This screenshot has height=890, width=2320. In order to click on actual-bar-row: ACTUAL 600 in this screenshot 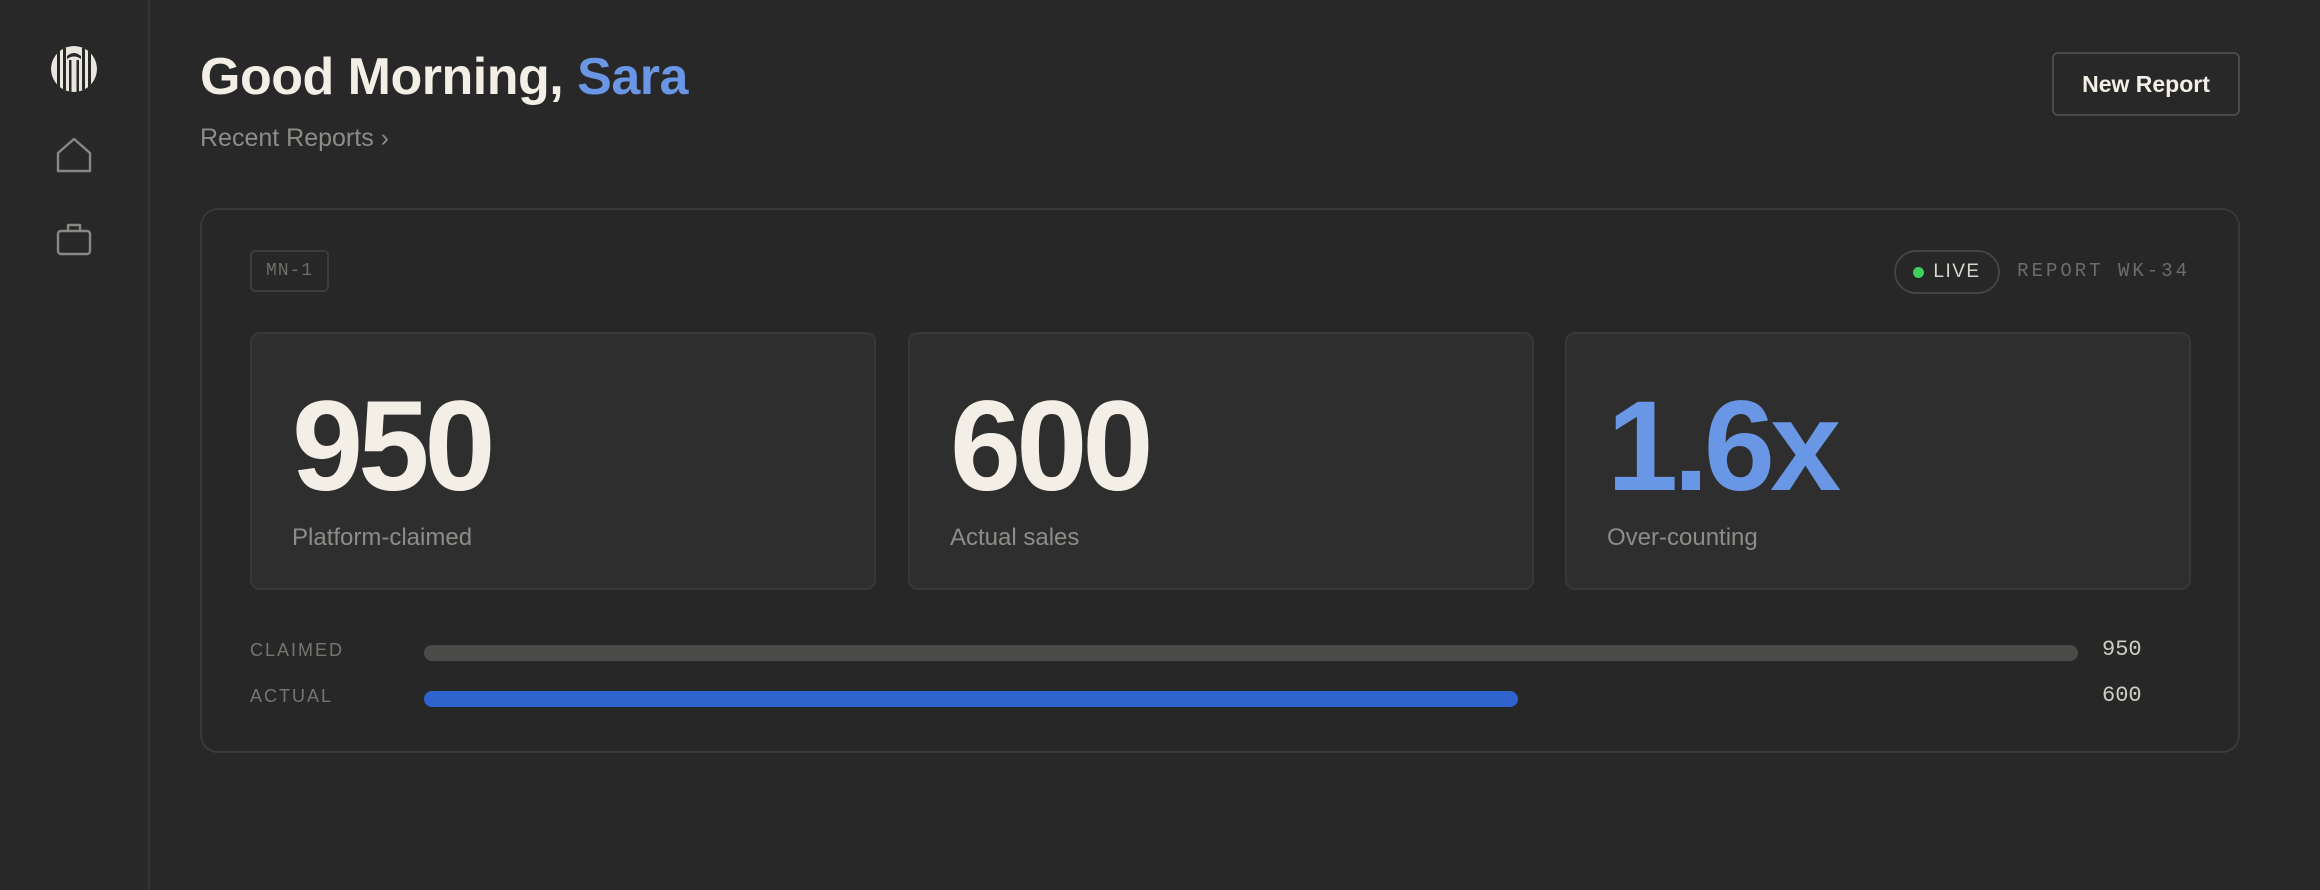, I will do `click(1222, 698)`.